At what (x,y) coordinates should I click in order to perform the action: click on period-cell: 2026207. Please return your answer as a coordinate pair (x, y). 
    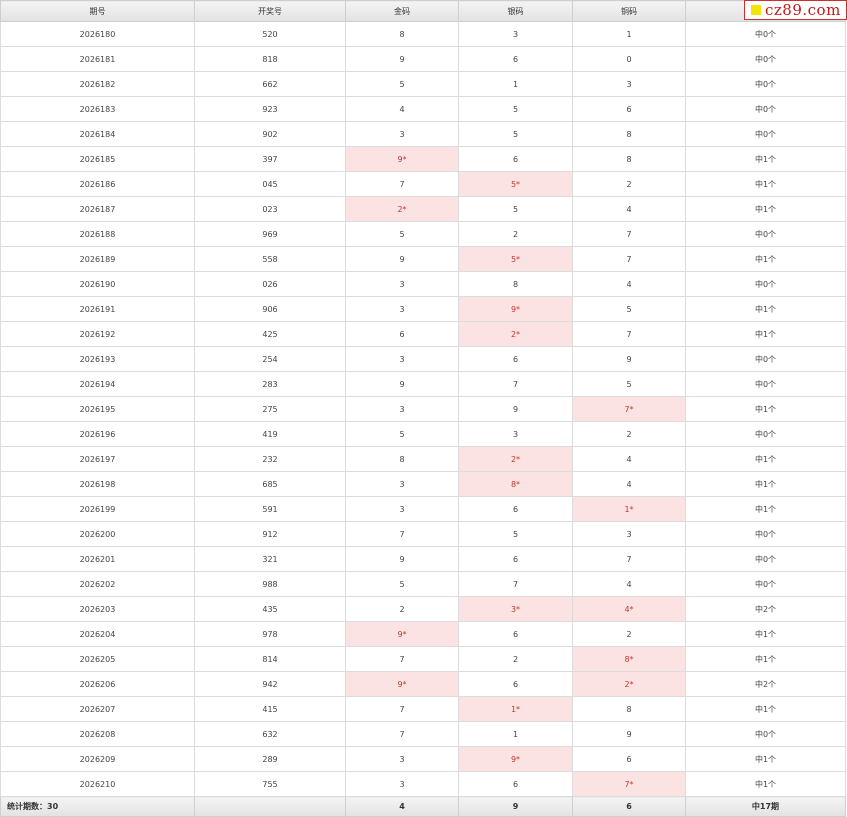
    Looking at the image, I should click on (97, 709).